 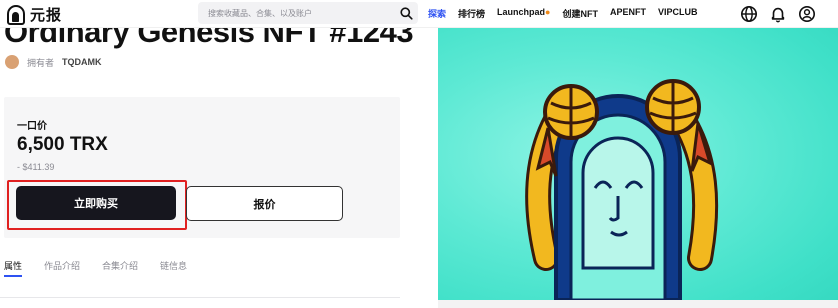 What do you see at coordinates (406, 13) in the screenshot?
I see `search-icon` at bounding box center [406, 13].